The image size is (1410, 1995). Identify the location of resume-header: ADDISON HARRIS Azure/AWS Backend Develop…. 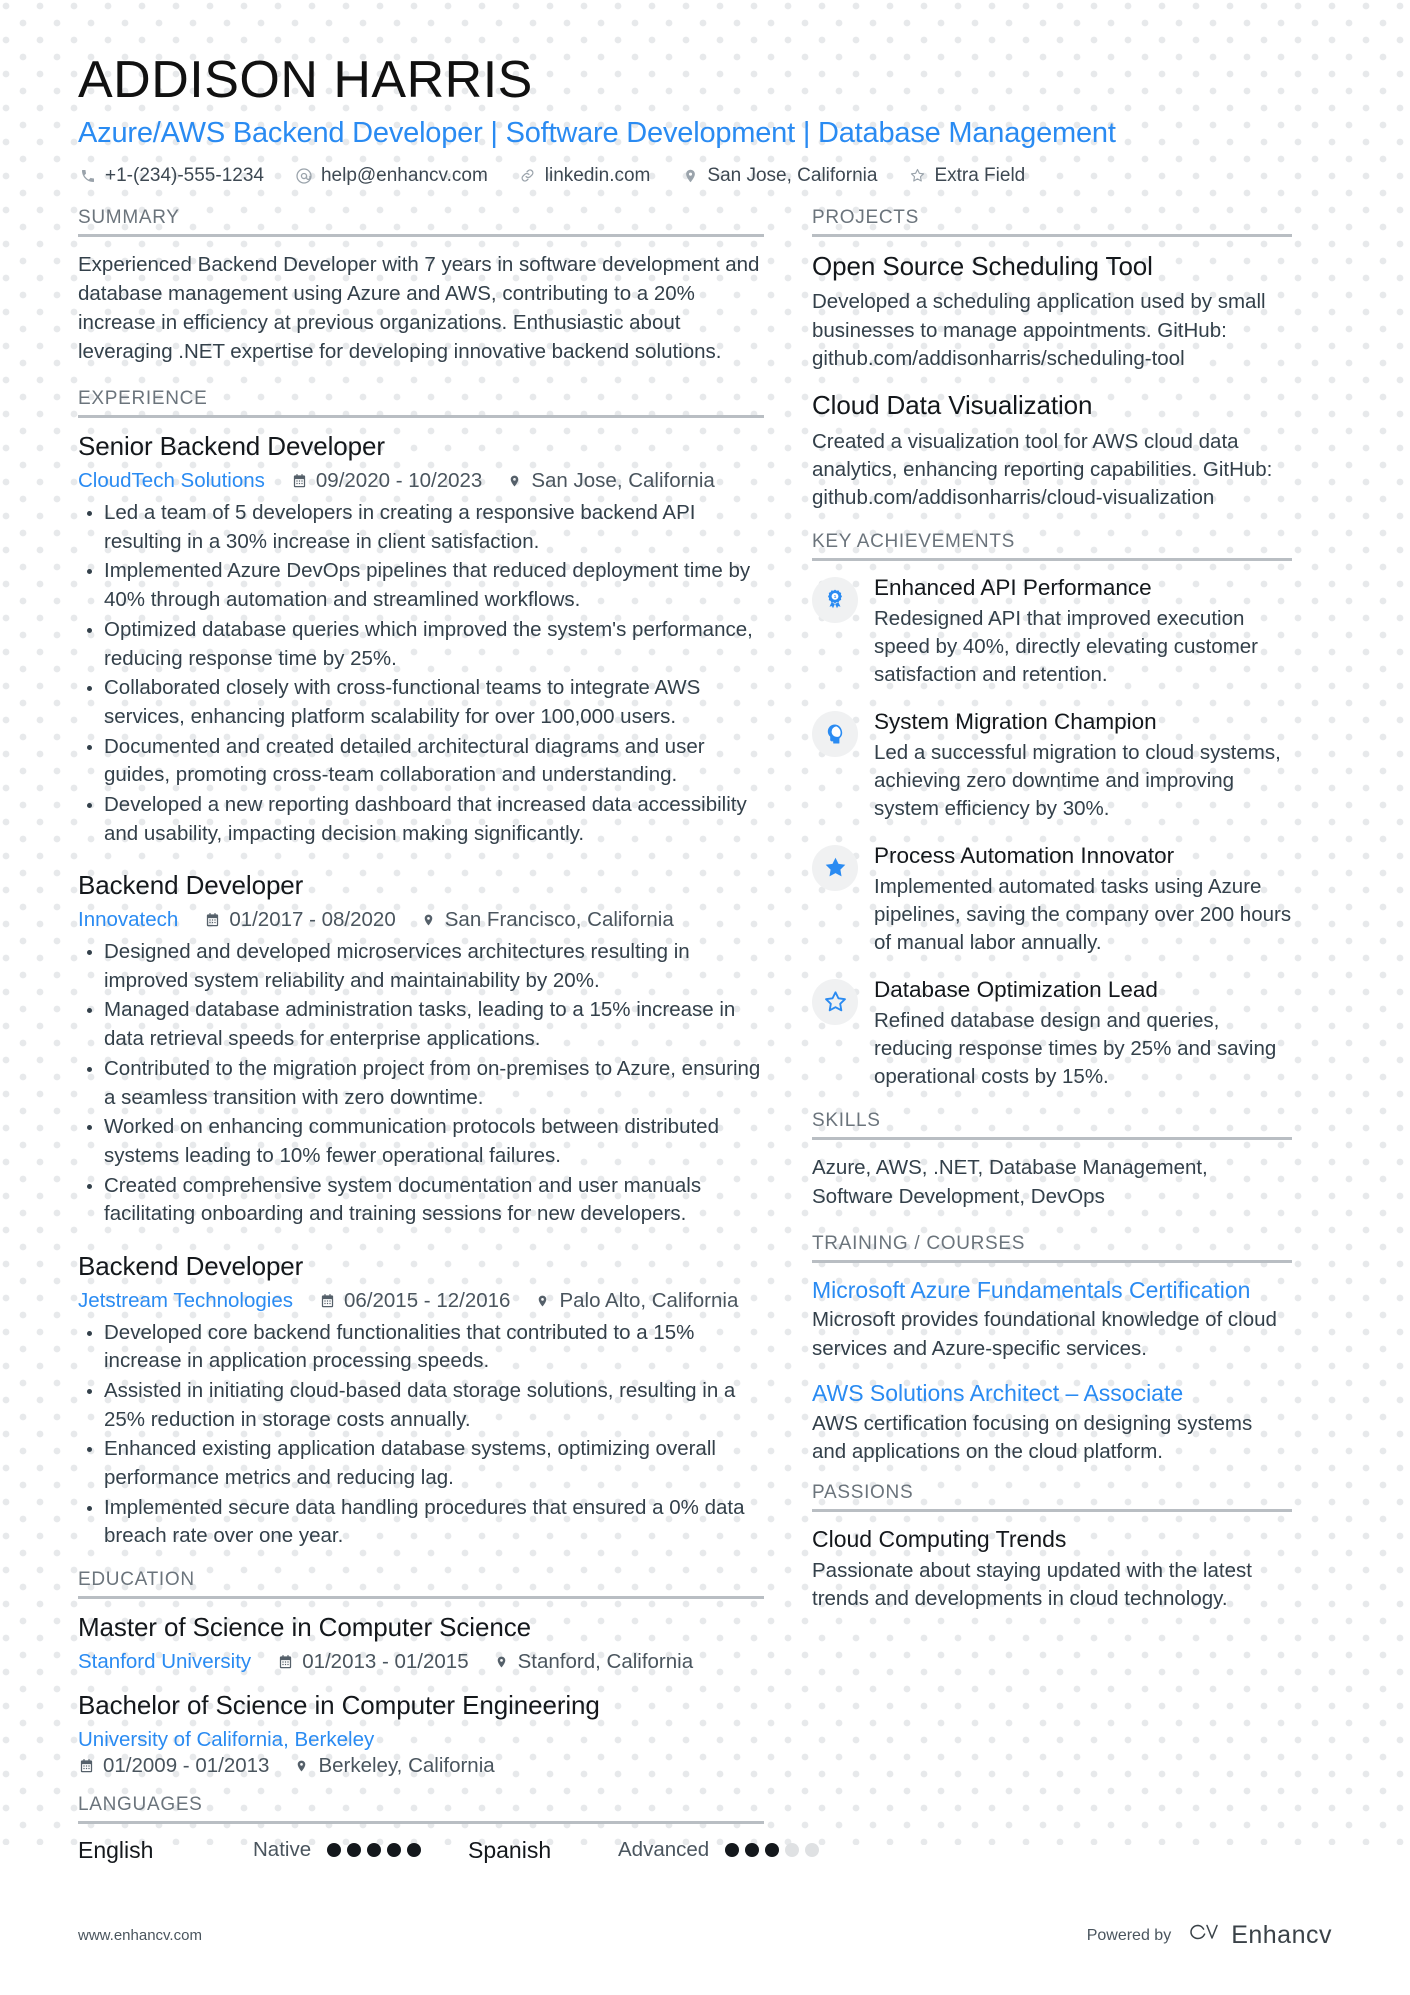
(705, 93).